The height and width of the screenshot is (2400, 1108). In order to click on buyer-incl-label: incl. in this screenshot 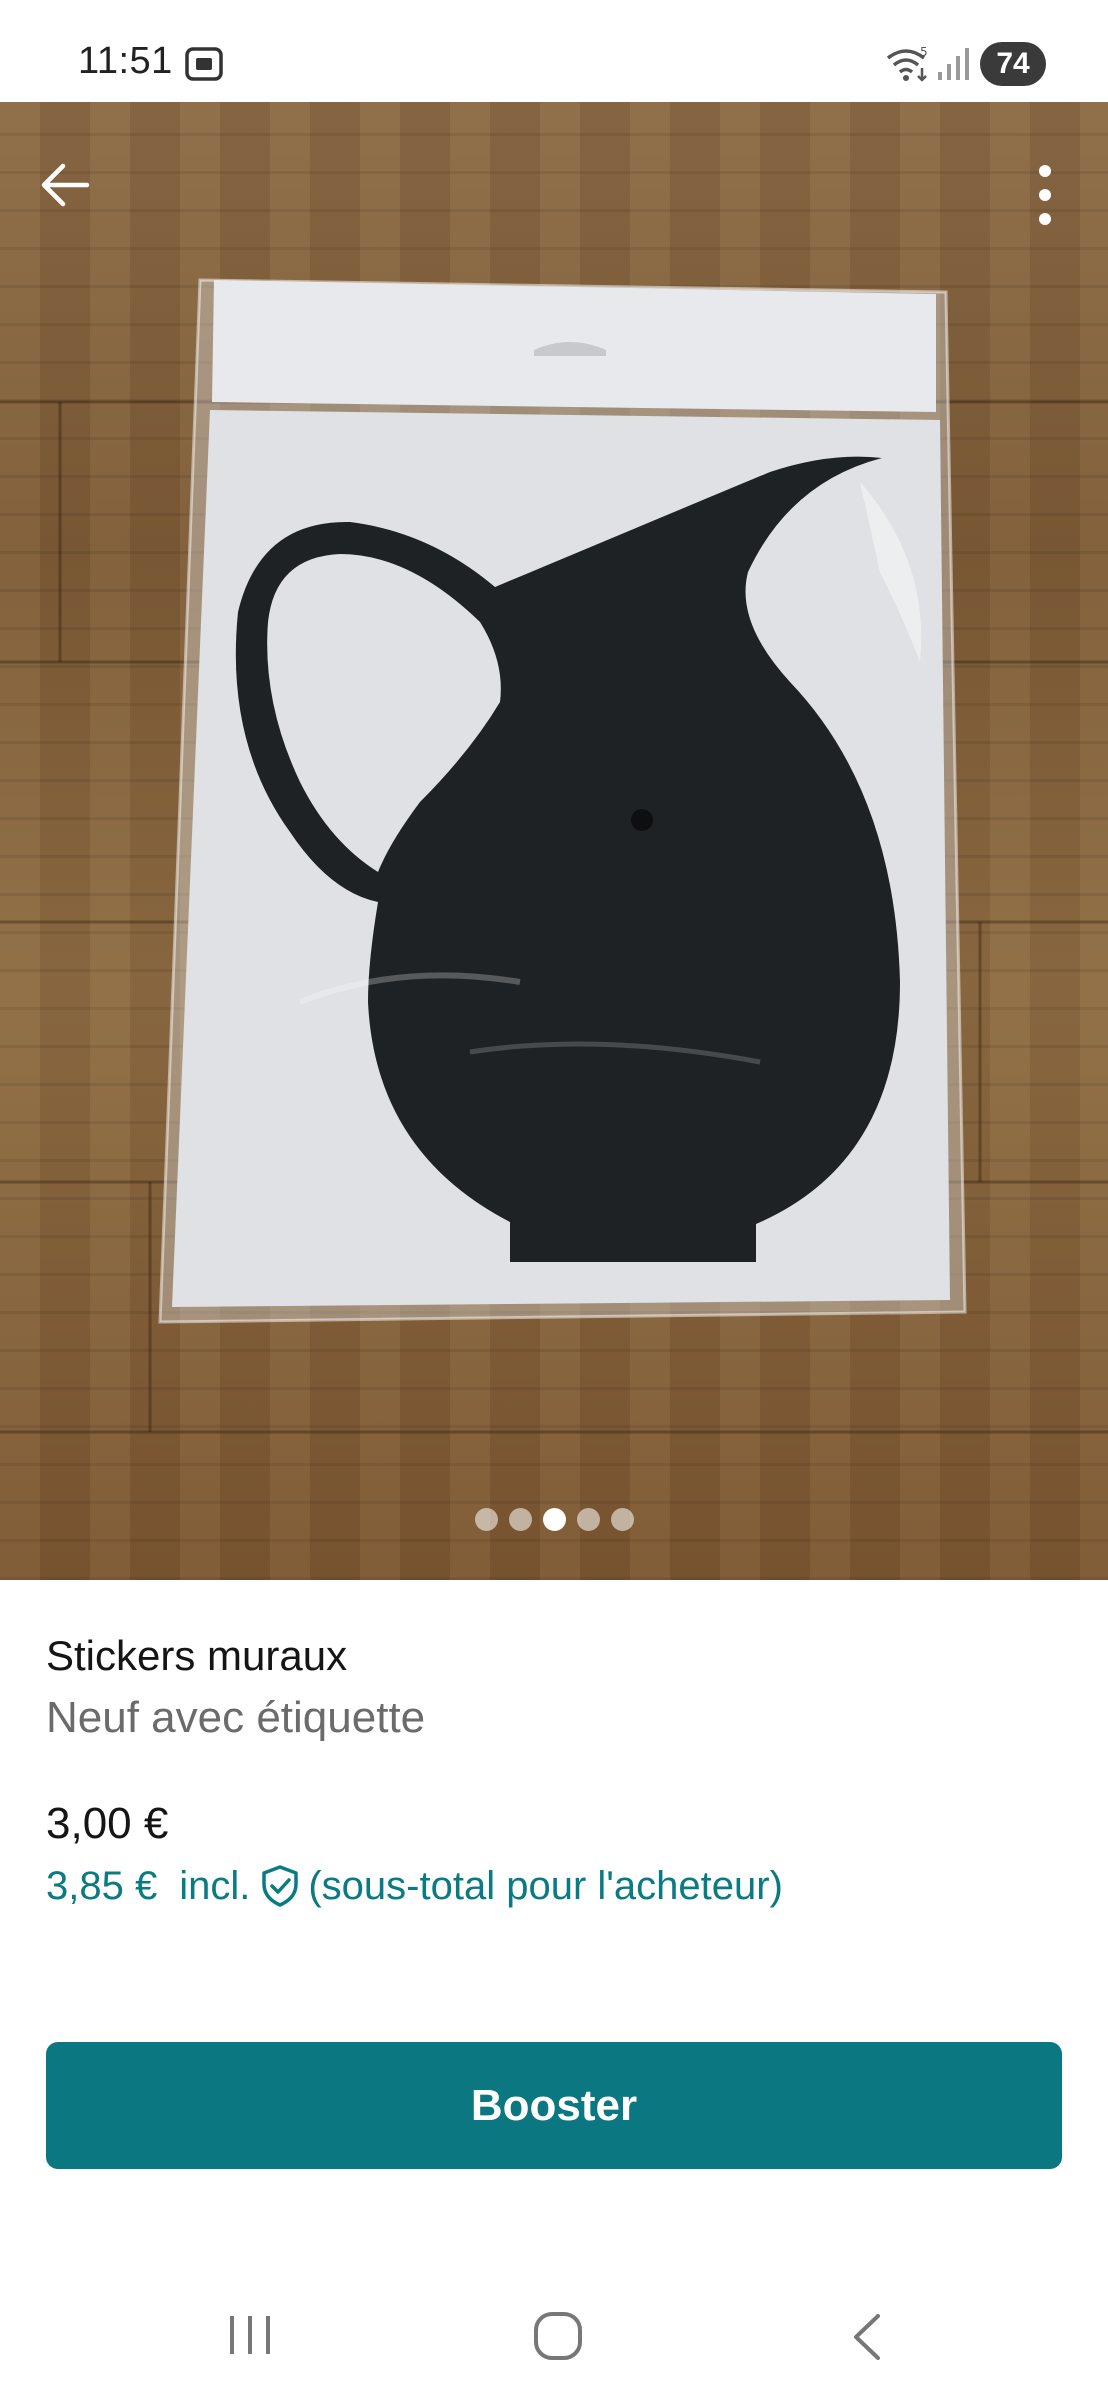, I will do `click(215, 1886)`.